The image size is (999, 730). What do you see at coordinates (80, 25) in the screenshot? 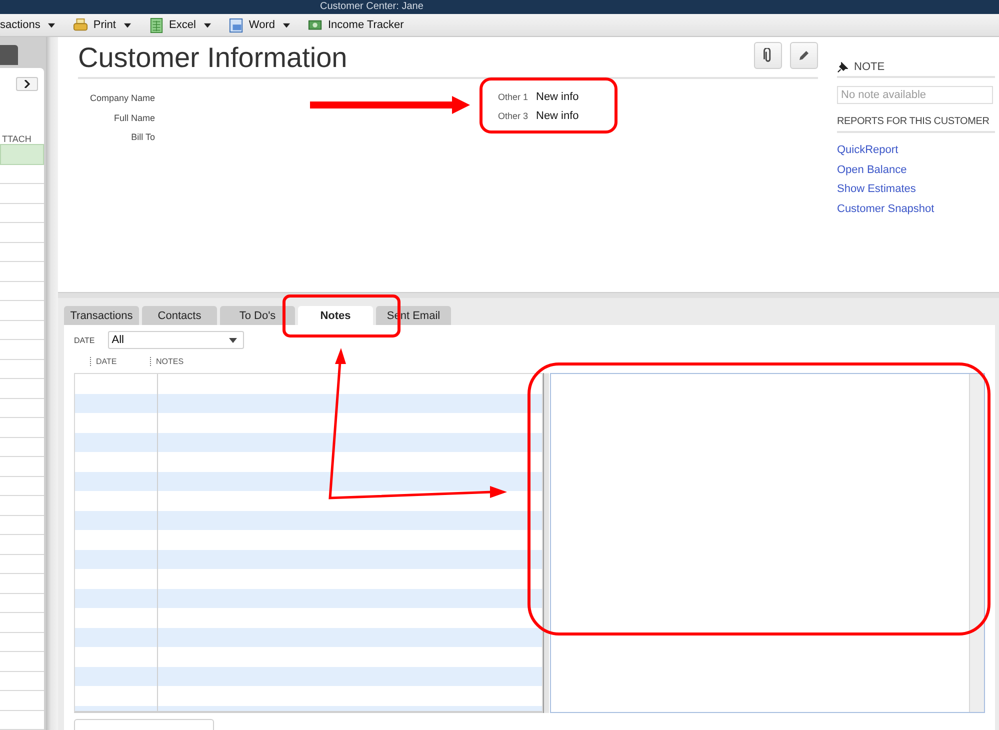
I see `printer-icon` at bounding box center [80, 25].